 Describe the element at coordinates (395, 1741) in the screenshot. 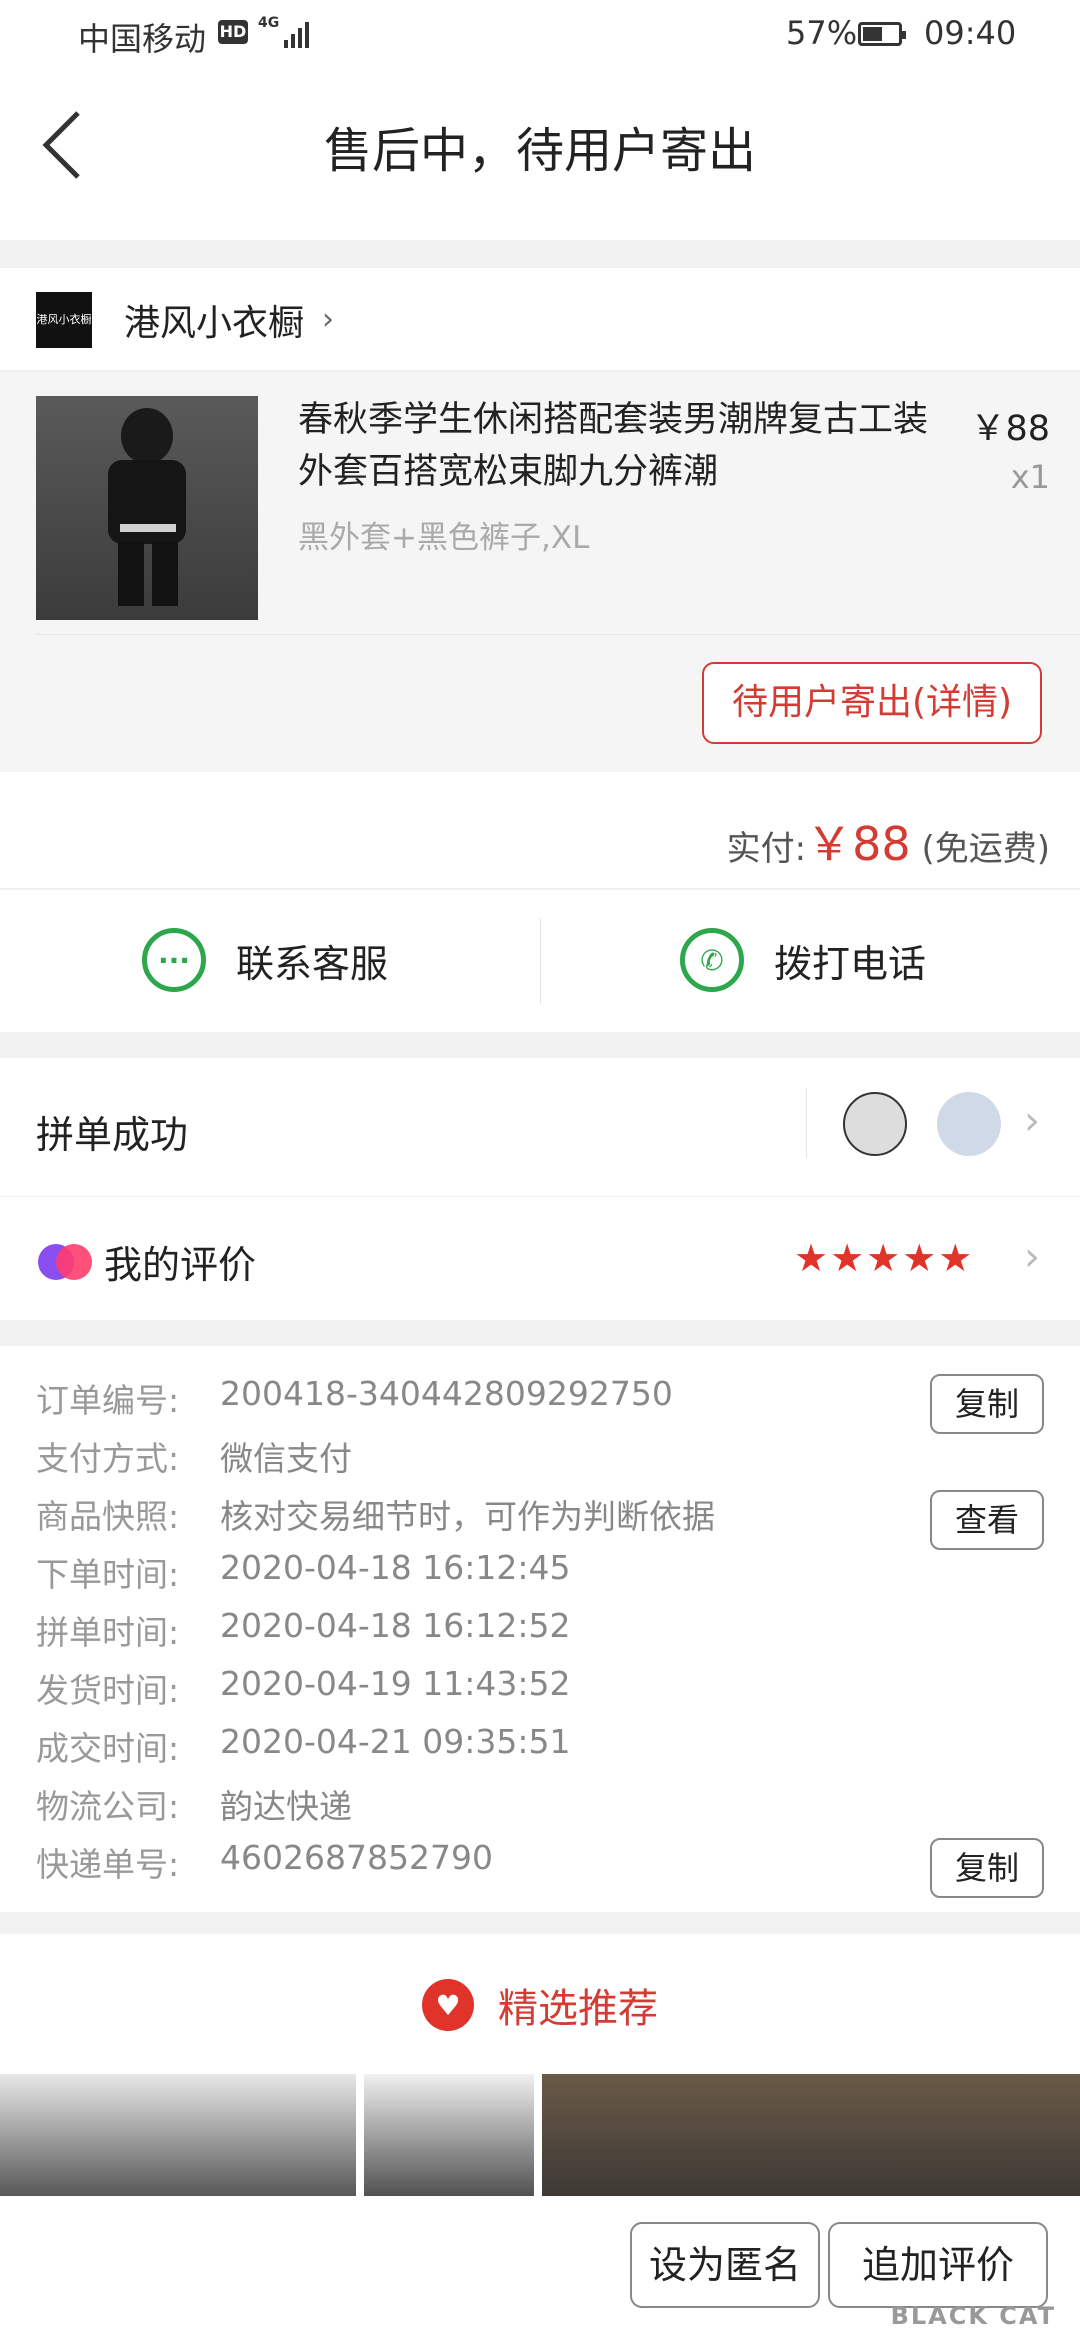

I see `info-value: 2020-04-21 09:35:51` at that location.